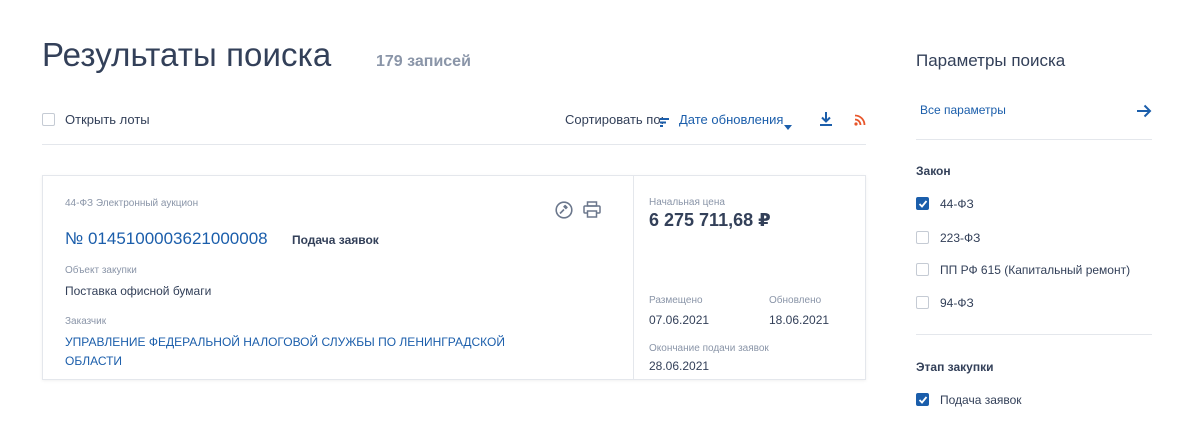 The width and height of the screenshot is (1200, 428). I want to click on open-lots-label: Открыть лоты, so click(107, 119).